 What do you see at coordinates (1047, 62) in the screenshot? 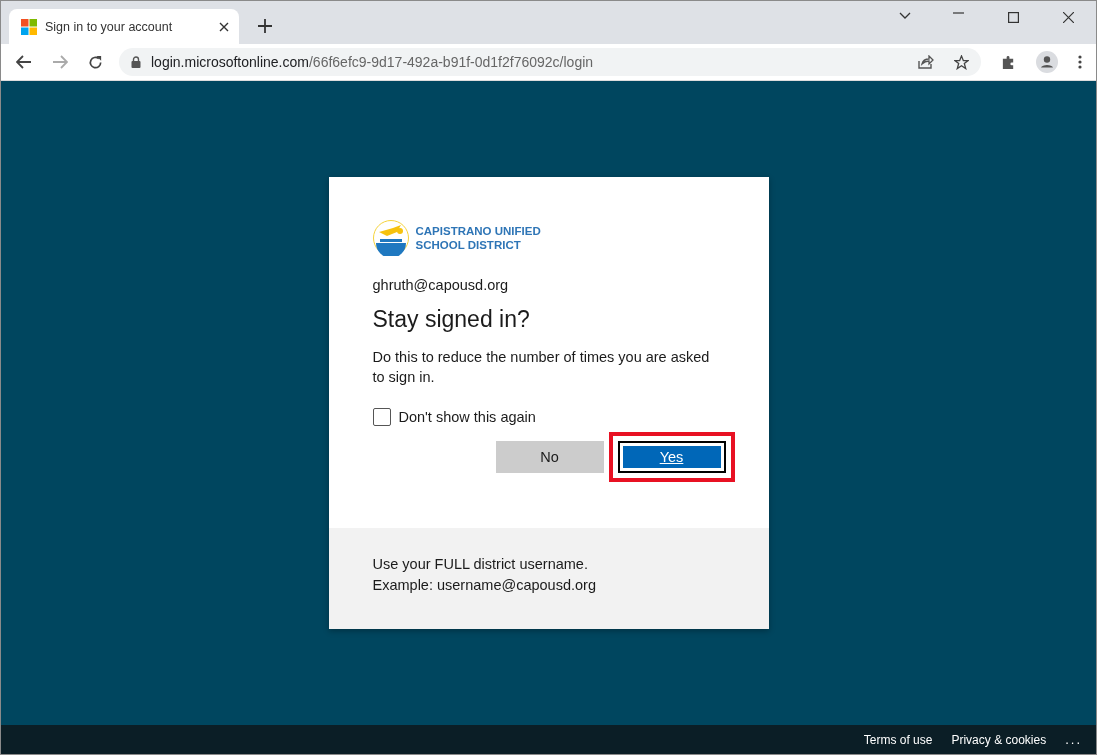
I see `profile-avatar-icon` at bounding box center [1047, 62].